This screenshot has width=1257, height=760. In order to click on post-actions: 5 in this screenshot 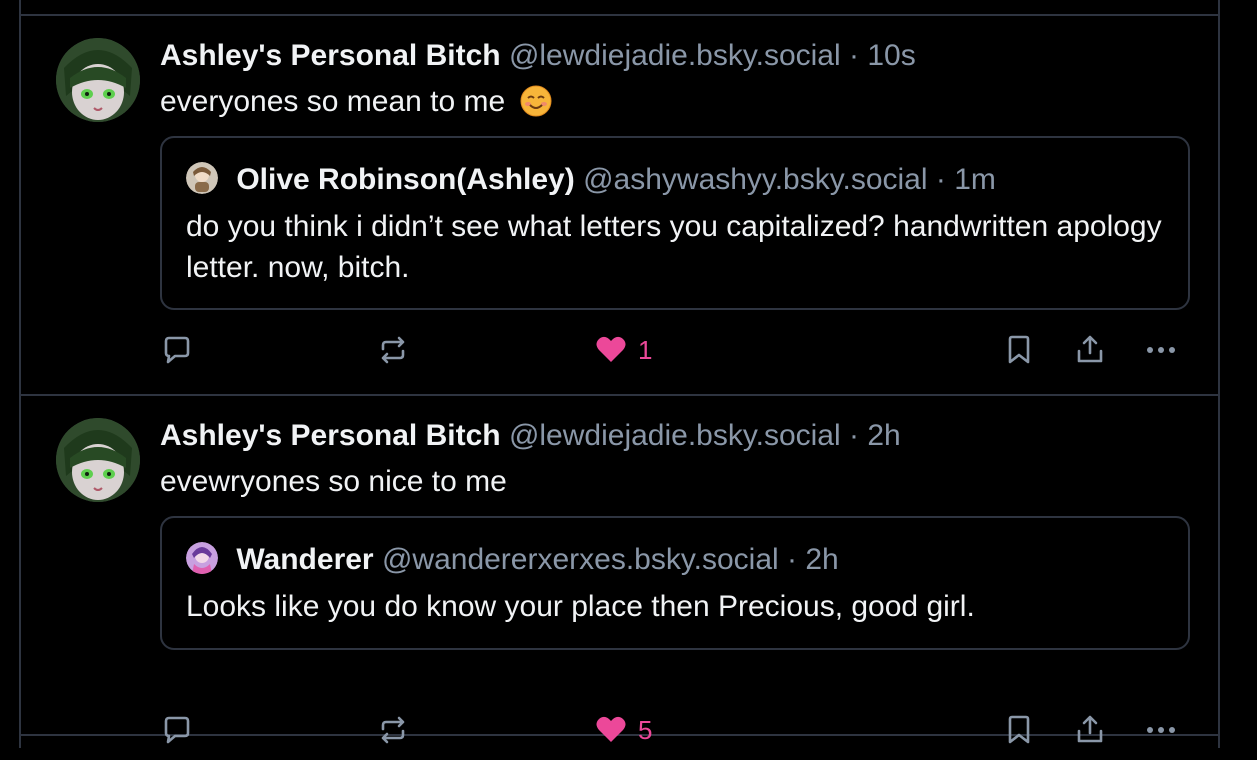, I will do `click(628, 730)`.